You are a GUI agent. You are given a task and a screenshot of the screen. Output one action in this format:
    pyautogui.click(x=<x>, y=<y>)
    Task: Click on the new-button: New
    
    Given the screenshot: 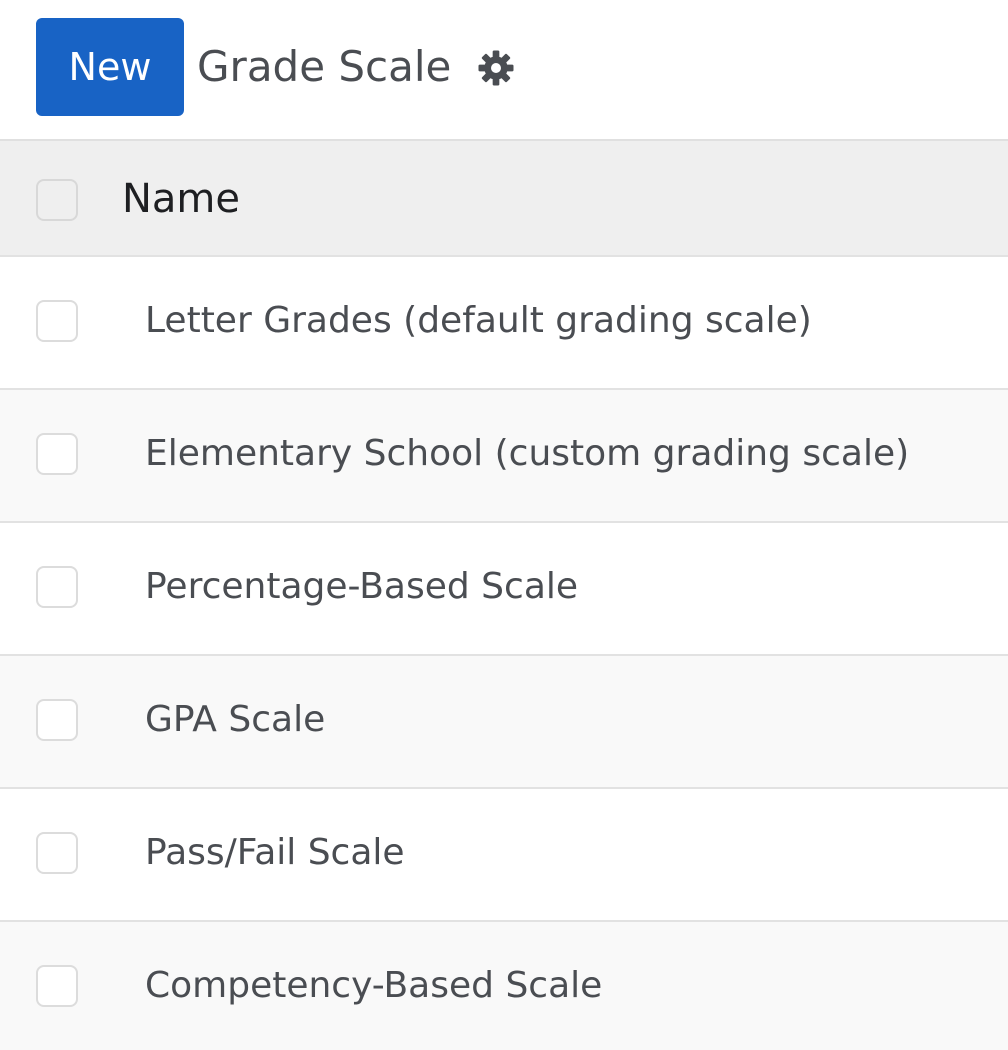 What is the action you would take?
    pyautogui.click(x=110, y=67)
    